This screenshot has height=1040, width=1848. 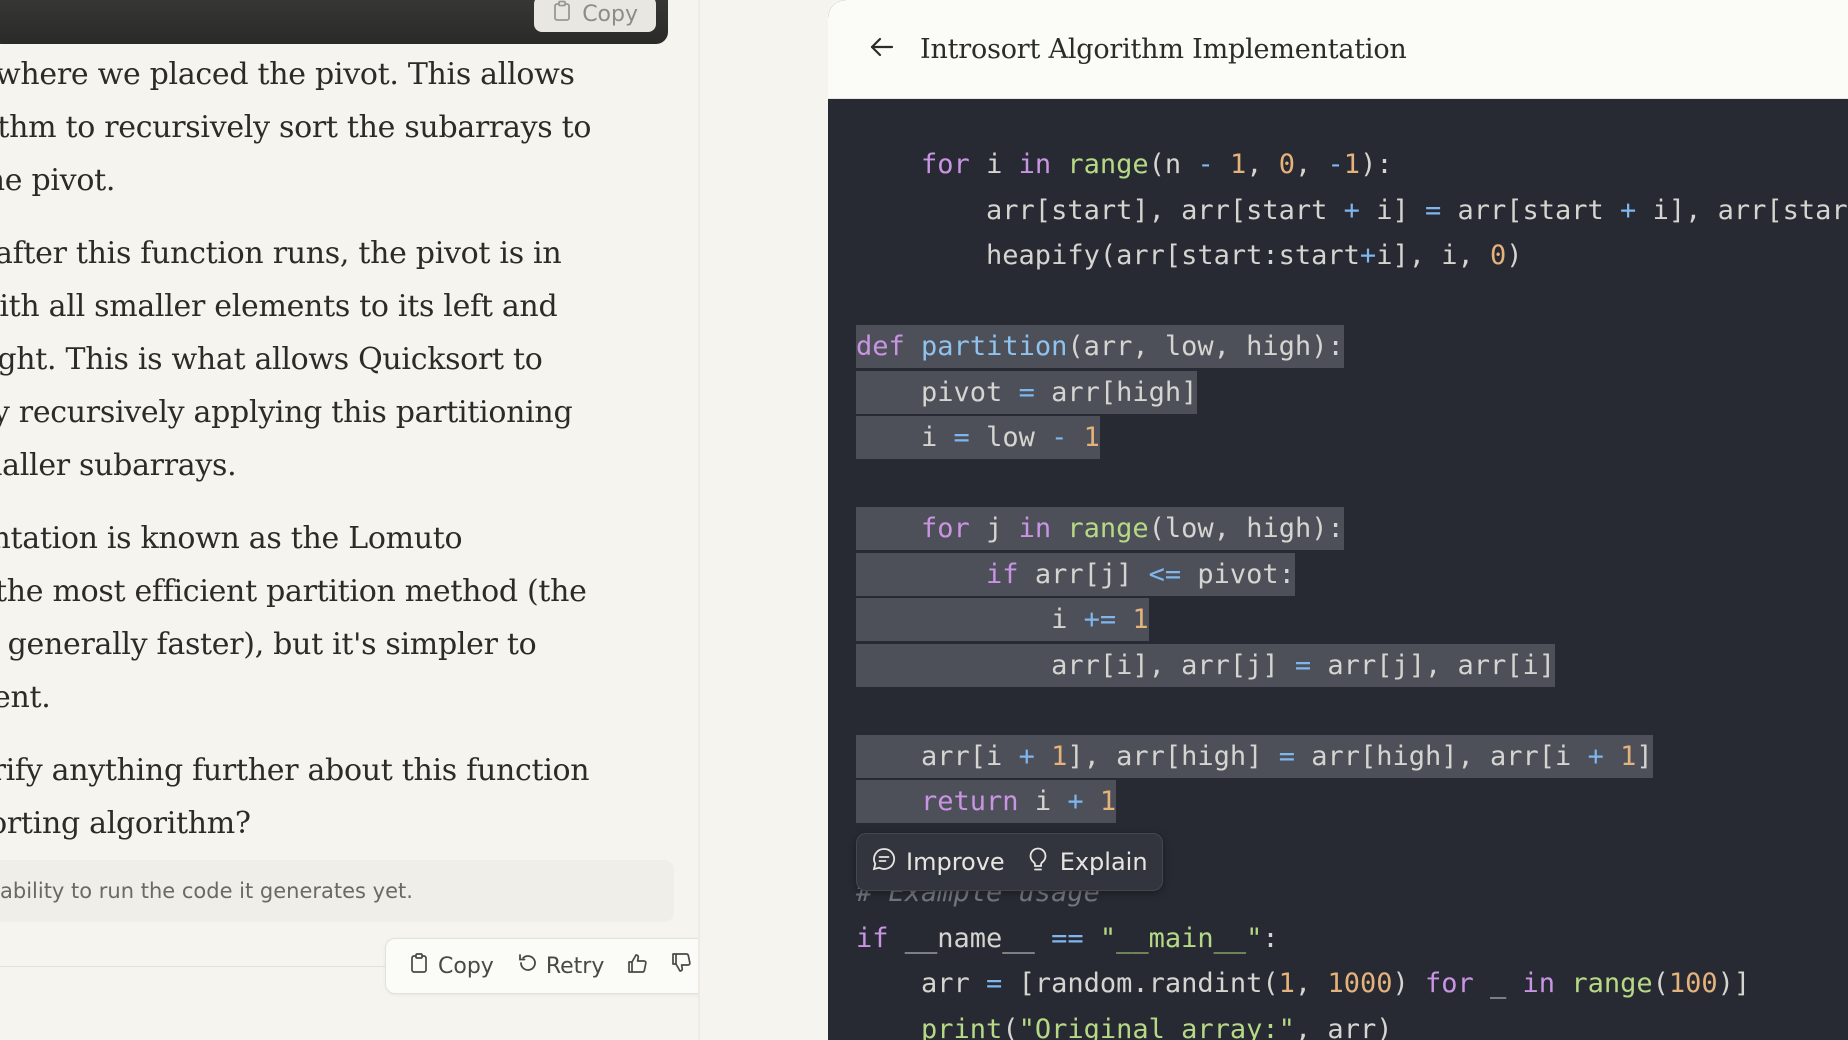 What do you see at coordinates (192, 966) in the screenshot?
I see `message-divider` at bounding box center [192, 966].